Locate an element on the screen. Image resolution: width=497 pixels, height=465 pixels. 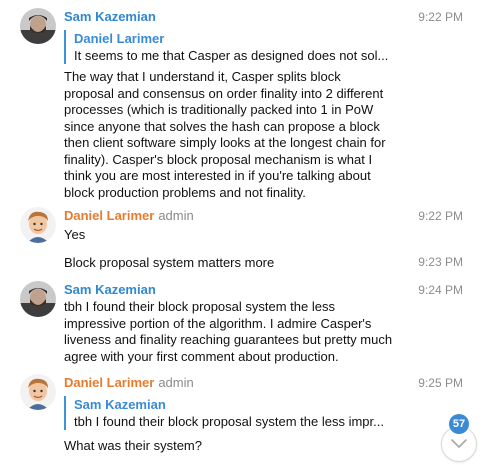
message-text: Yes is located at coordinates (75, 234).